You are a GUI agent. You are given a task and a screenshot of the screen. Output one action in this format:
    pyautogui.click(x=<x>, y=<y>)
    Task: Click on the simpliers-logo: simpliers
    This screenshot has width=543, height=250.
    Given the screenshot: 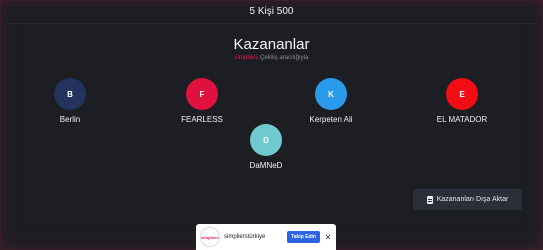 What is the action you would take?
    pyautogui.click(x=210, y=237)
    